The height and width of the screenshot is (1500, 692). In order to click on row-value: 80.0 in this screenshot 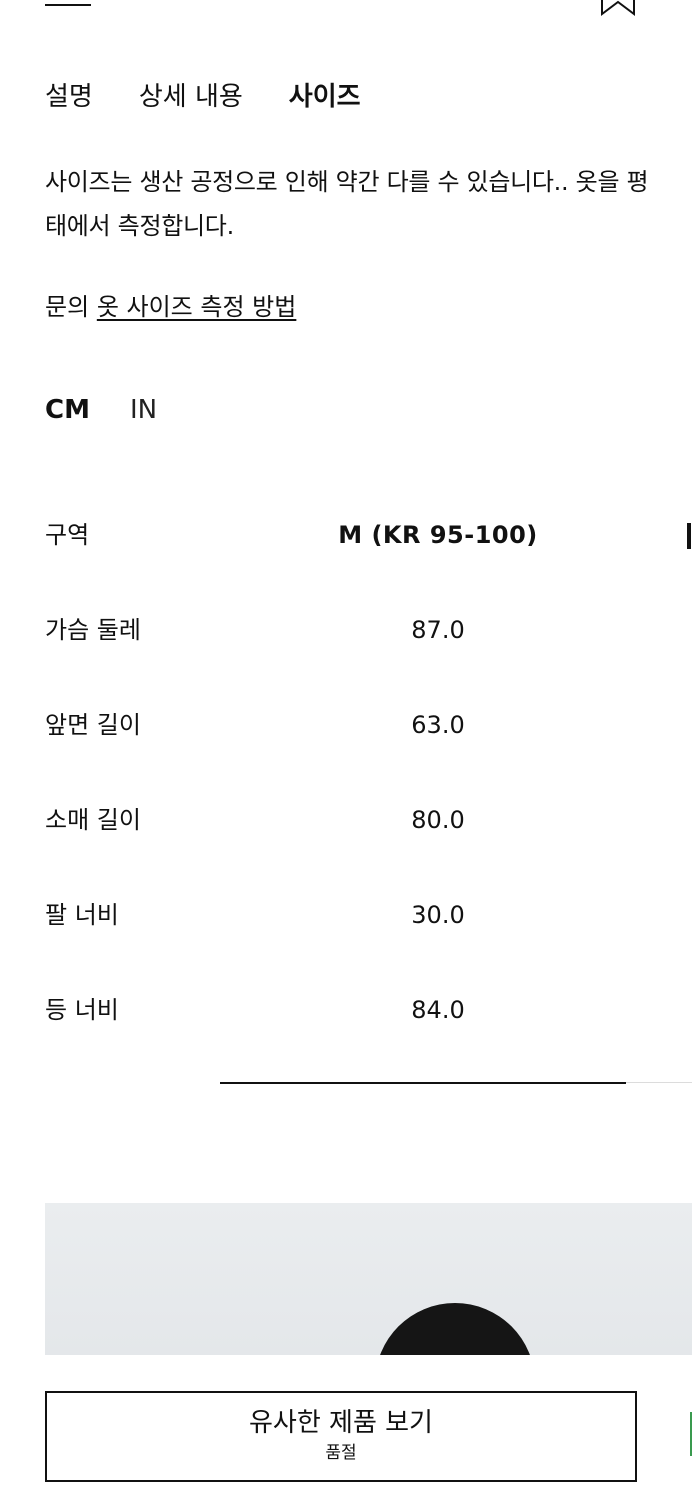, I will do `click(438, 820)`.